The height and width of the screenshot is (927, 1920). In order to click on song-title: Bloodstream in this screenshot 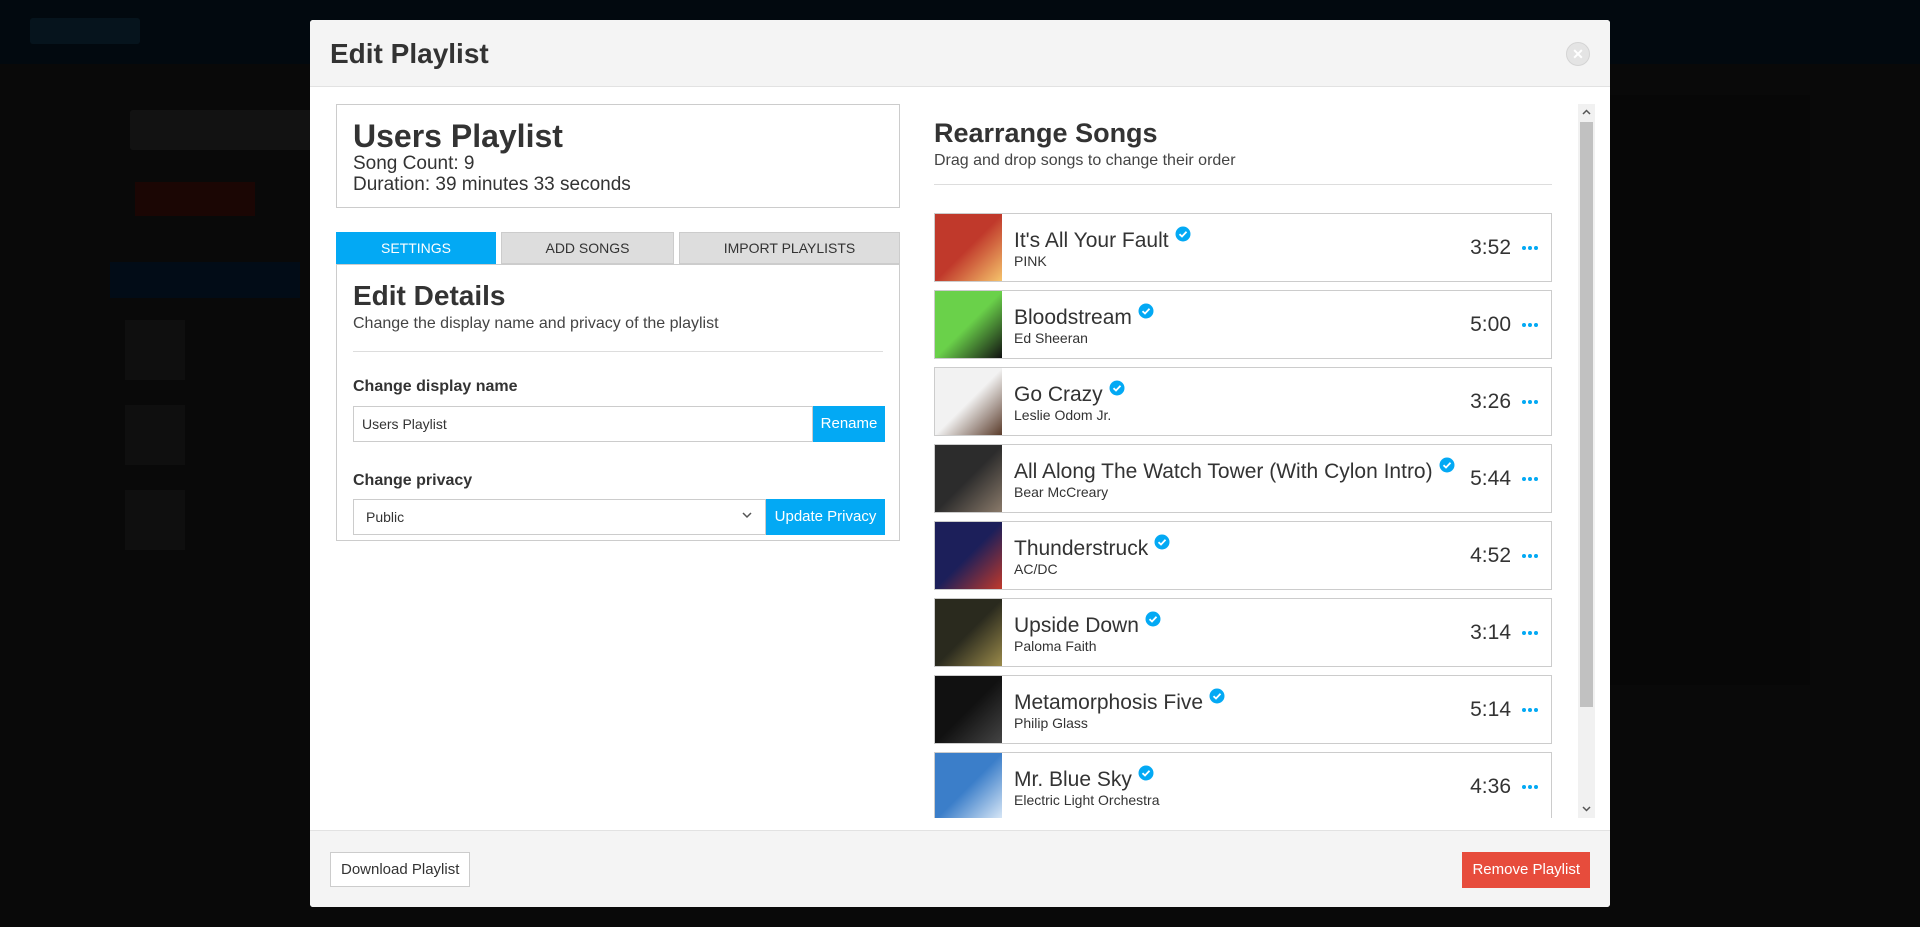, I will do `click(1084, 316)`.